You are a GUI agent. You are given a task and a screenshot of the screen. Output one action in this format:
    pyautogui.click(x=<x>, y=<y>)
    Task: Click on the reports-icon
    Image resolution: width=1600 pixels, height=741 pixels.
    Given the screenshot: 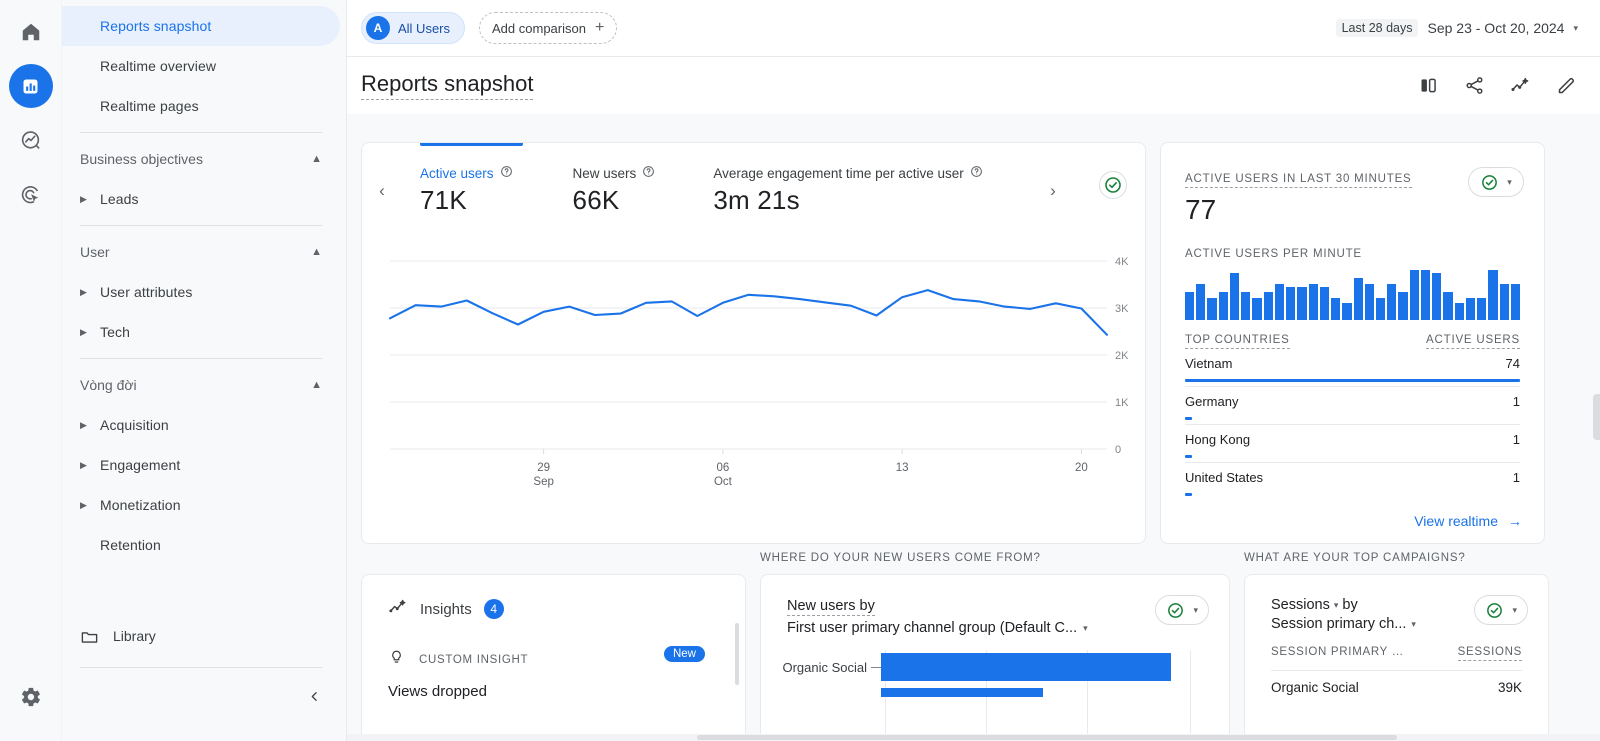 What is the action you would take?
    pyautogui.click(x=30, y=86)
    